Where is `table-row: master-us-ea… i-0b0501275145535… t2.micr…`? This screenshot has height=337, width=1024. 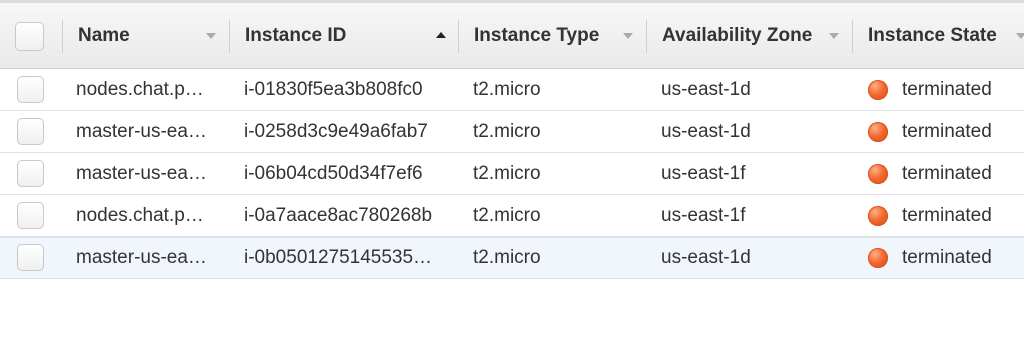
table-row: master-us-ea… i-0b0501275145535… t2.micr… is located at coordinates (512, 258).